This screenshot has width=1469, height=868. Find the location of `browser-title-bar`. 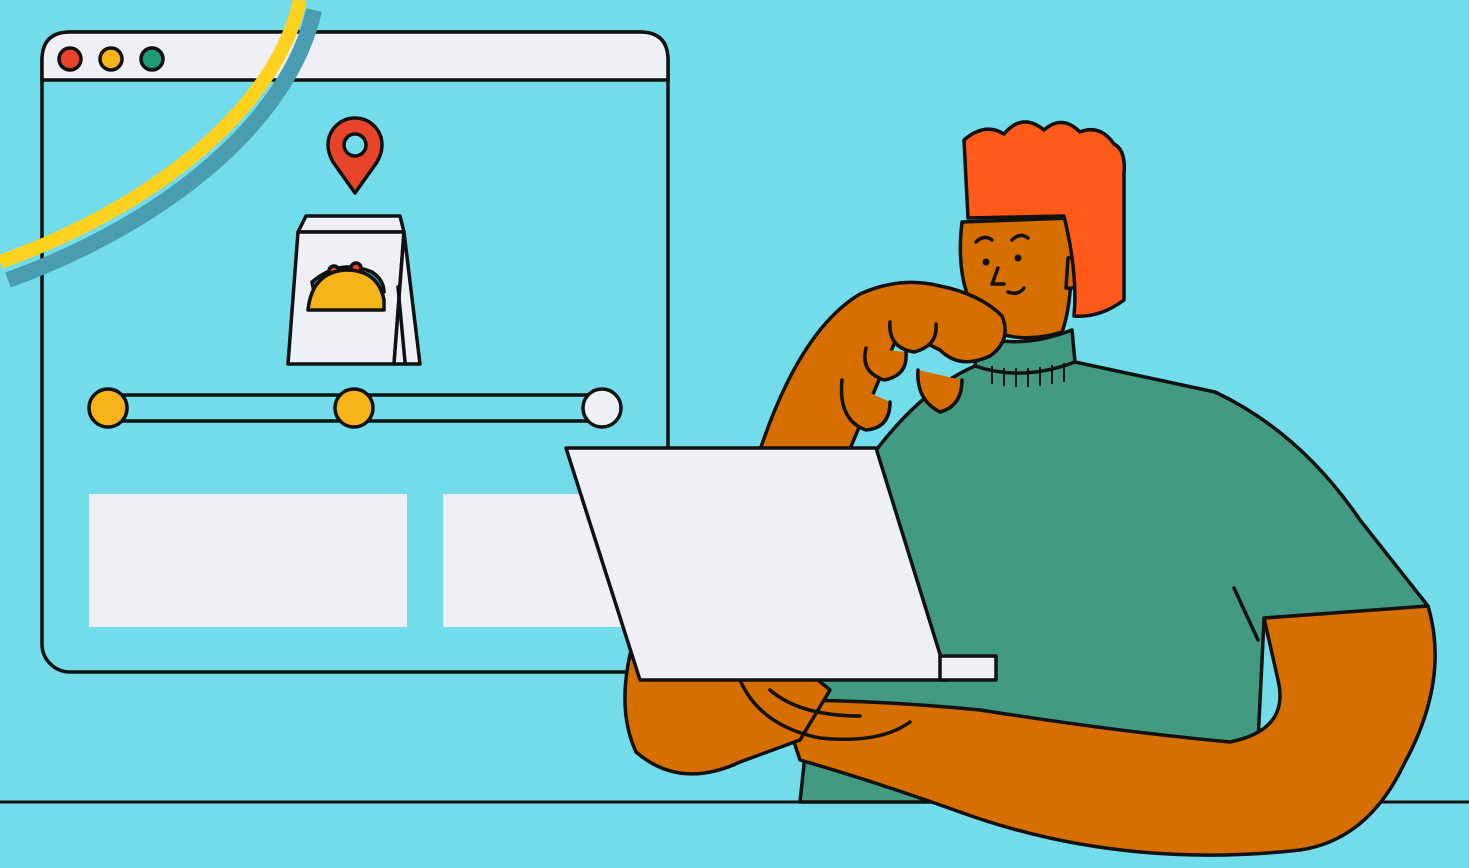

browser-title-bar is located at coordinates (355, 56).